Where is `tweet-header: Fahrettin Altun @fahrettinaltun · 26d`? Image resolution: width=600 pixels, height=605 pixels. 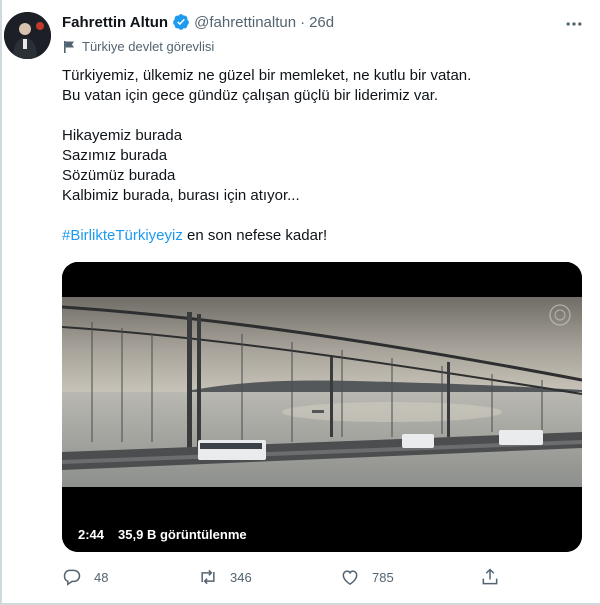 tweet-header: Fahrettin Altun @fahrettinaltun · 26d is located at coordinates (198, 22).